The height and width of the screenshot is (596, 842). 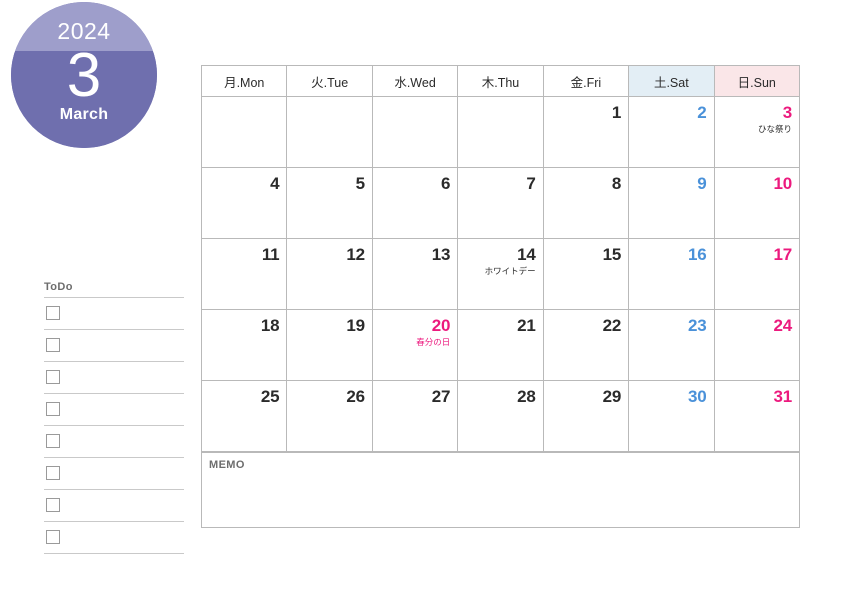 I want to click on todo-write-line, so click(x=114, y=553).